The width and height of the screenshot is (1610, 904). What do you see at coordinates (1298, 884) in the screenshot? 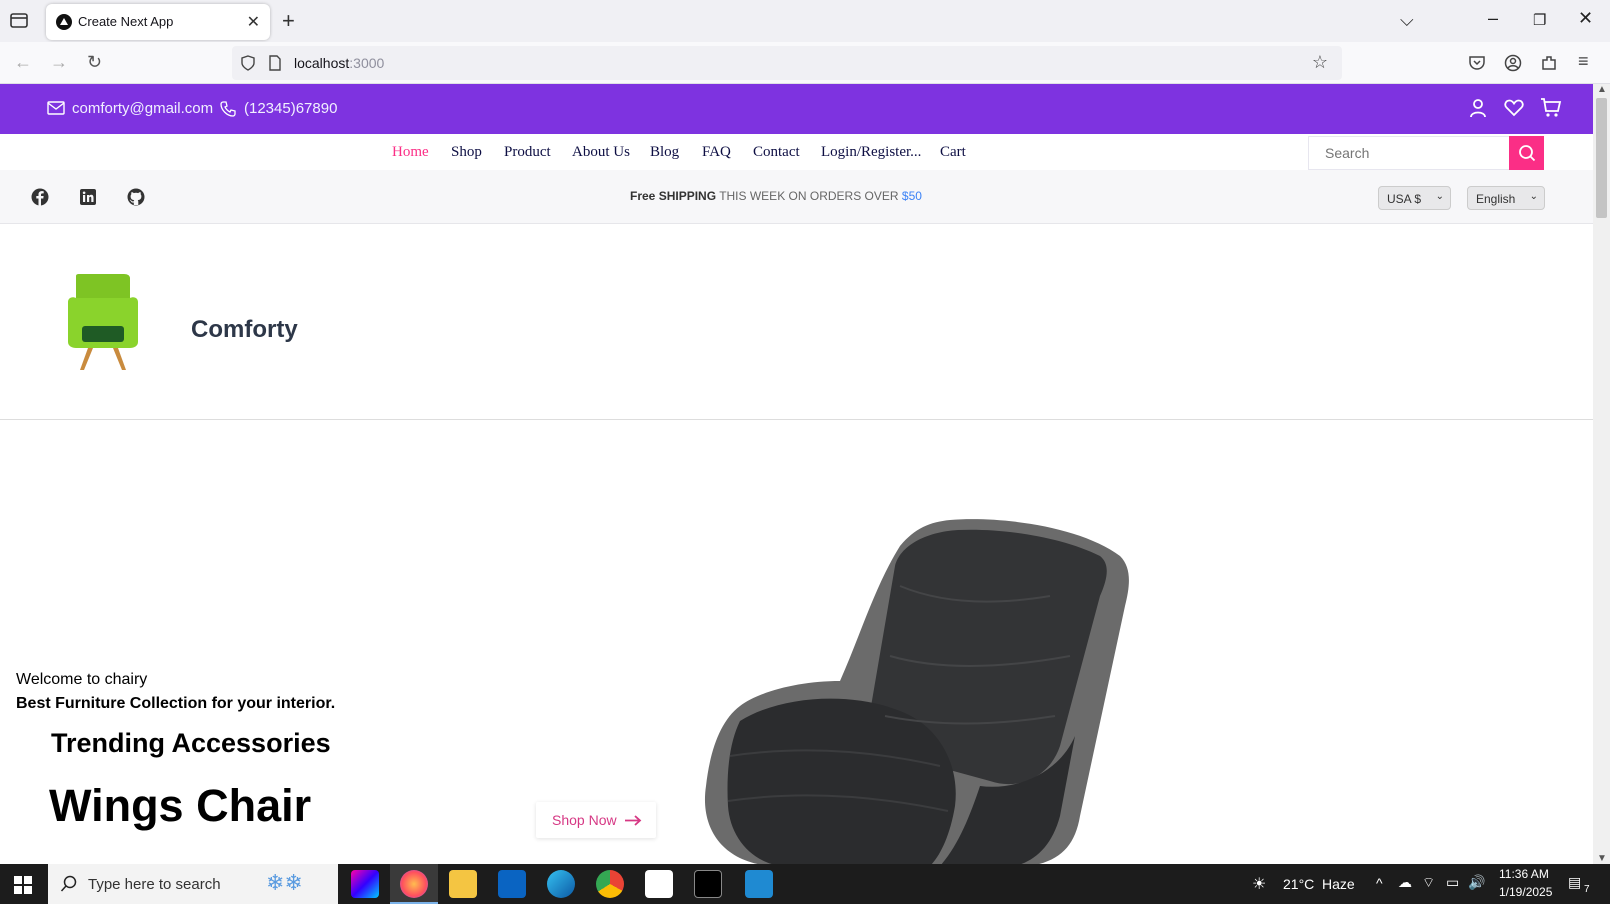
I see `weather-temp: 21°C` at bounding box center [1298, 884].